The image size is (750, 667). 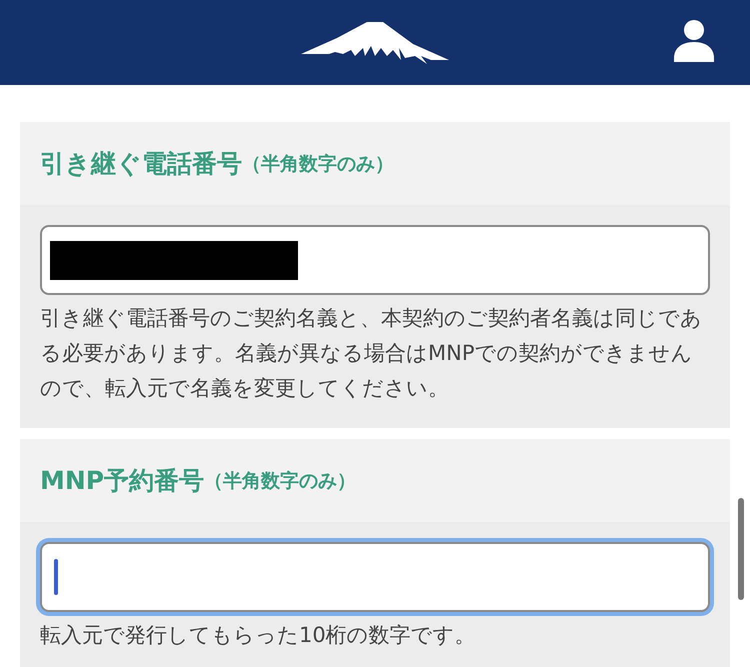 What do you see at coordinates (258, 635) in the screenshot?
I see `help-text: 転入元で発行してもらった10桁の数字です。` at bounding box center [258, 635].